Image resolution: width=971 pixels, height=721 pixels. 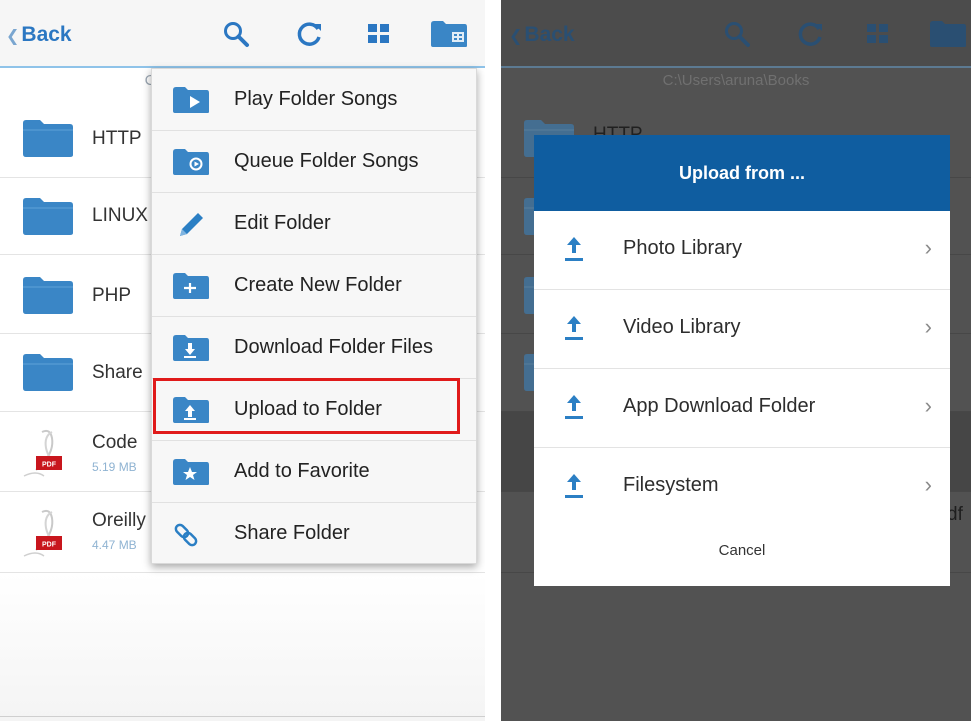 I want to click on menu-item-label: Download Folder Files, so click(x=333, y=347).